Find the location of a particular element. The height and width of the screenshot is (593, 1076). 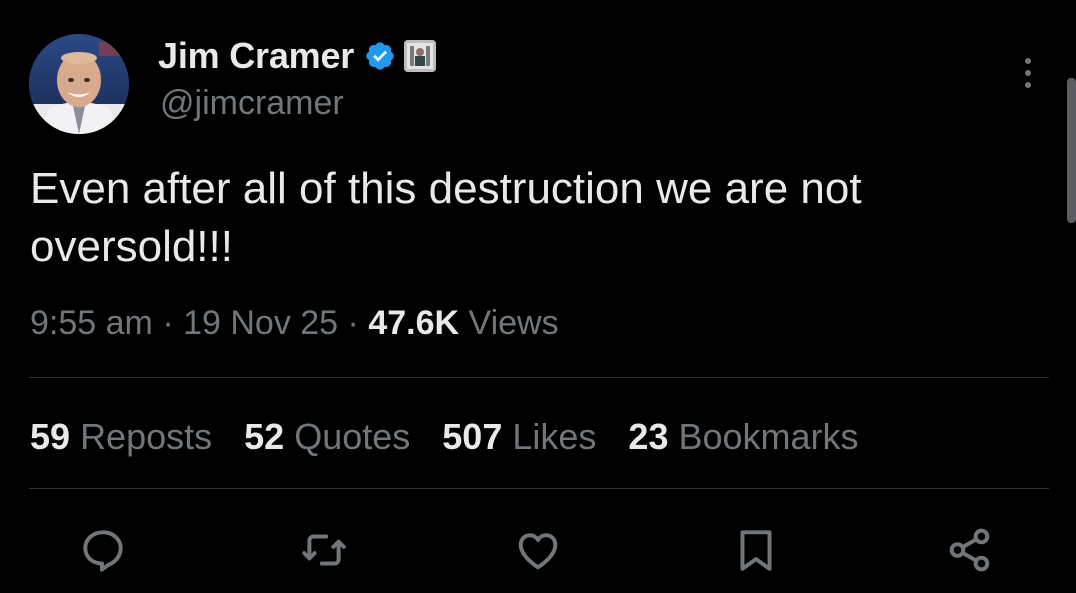

share-icon is located at coordinates (970, 550).